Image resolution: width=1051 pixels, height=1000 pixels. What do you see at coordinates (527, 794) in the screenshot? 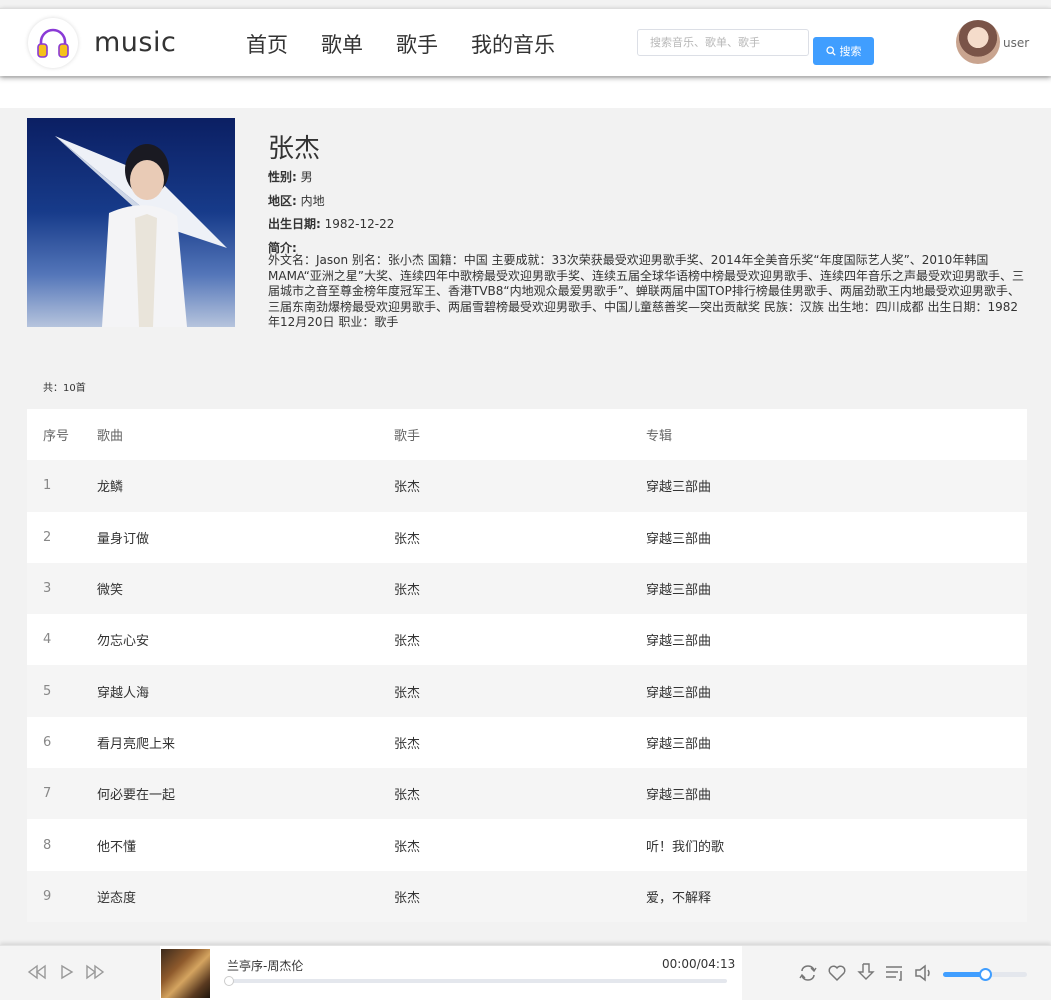
I see `table-row: 7 何必要在一起 张杰 穿越三部曲` at bounding box center [527, 794].